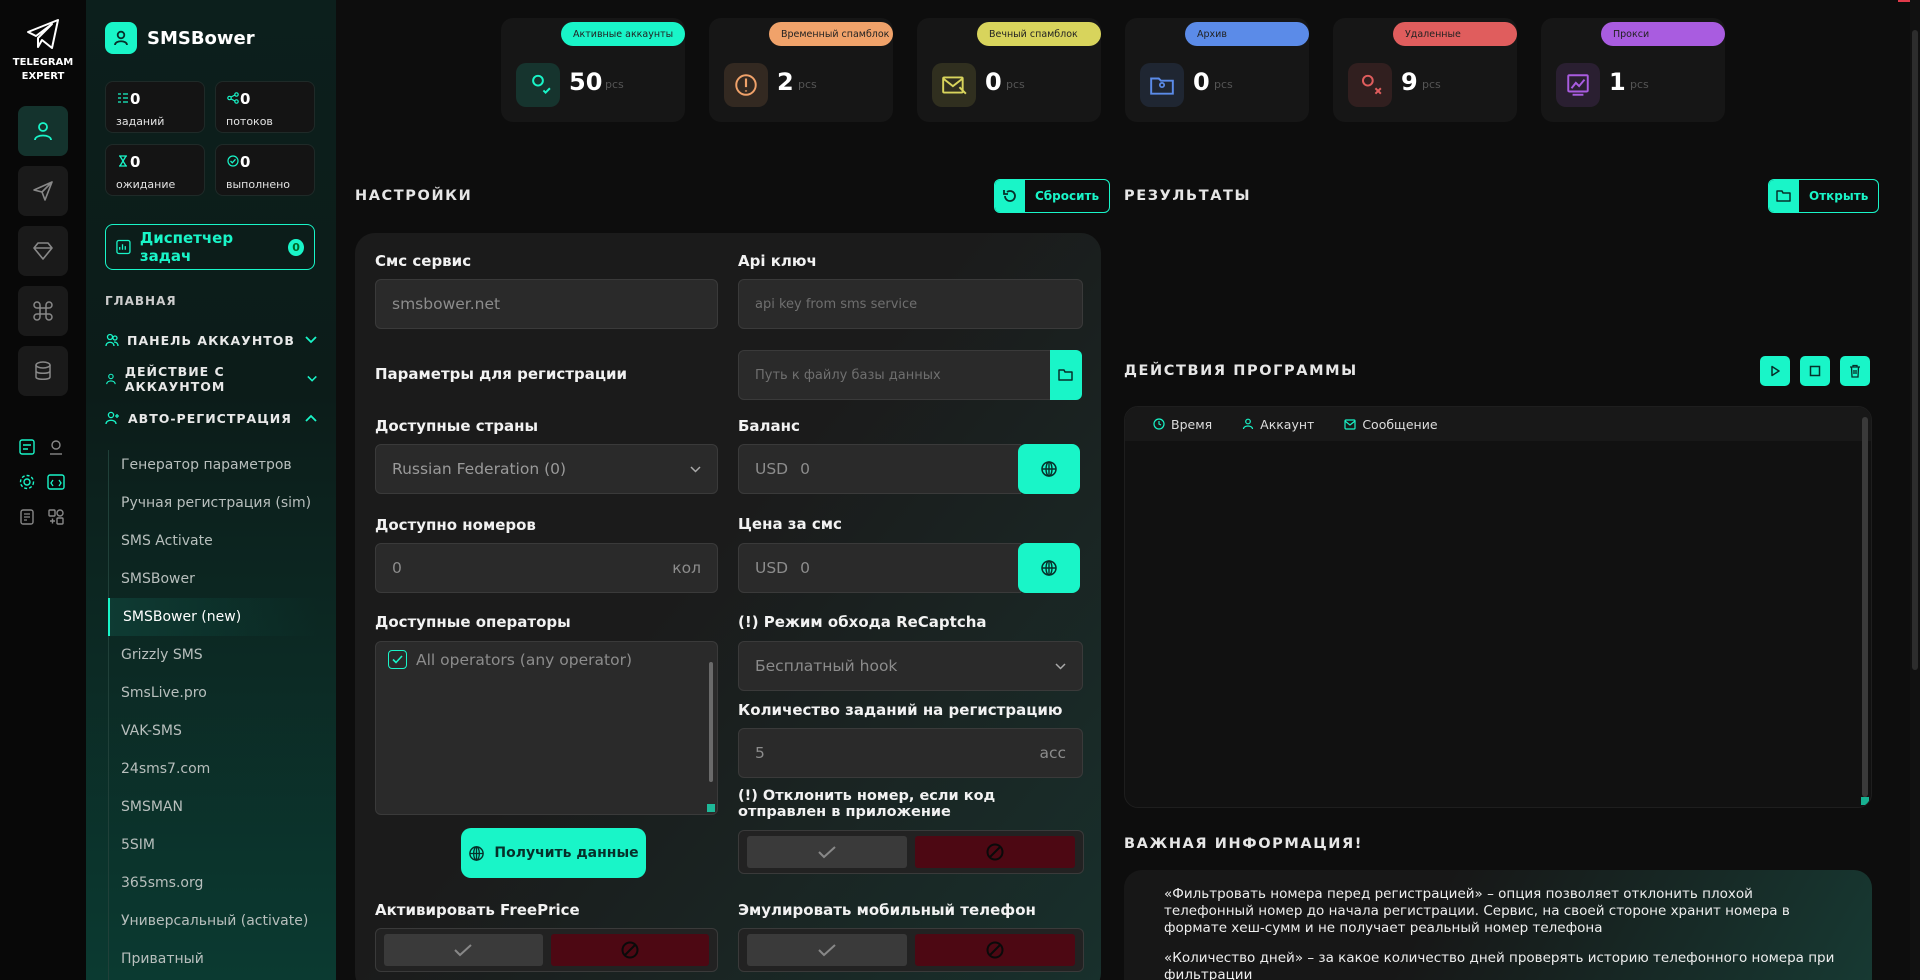  I want to click on sidebar-subitem: Генератор параметров, so click(213, 465).